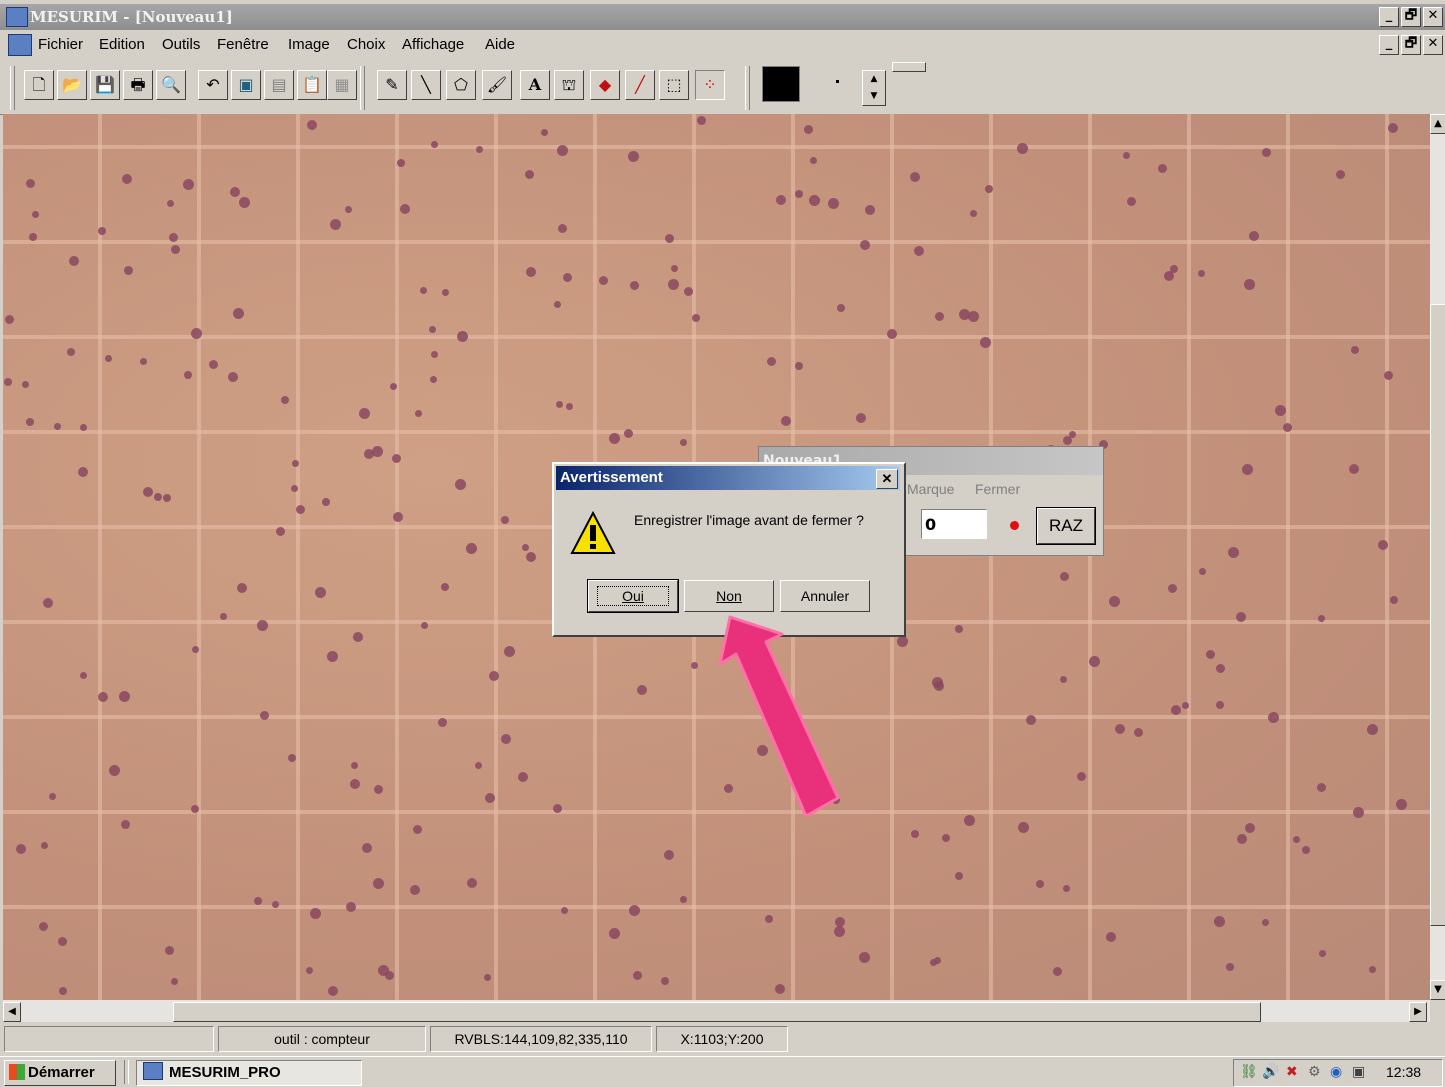 The width and height of the screenshot is (1445, 1087). Describe the element at coordinates (1066, 526) in the screenshot. I see `raz-button: RAZ` at that location.